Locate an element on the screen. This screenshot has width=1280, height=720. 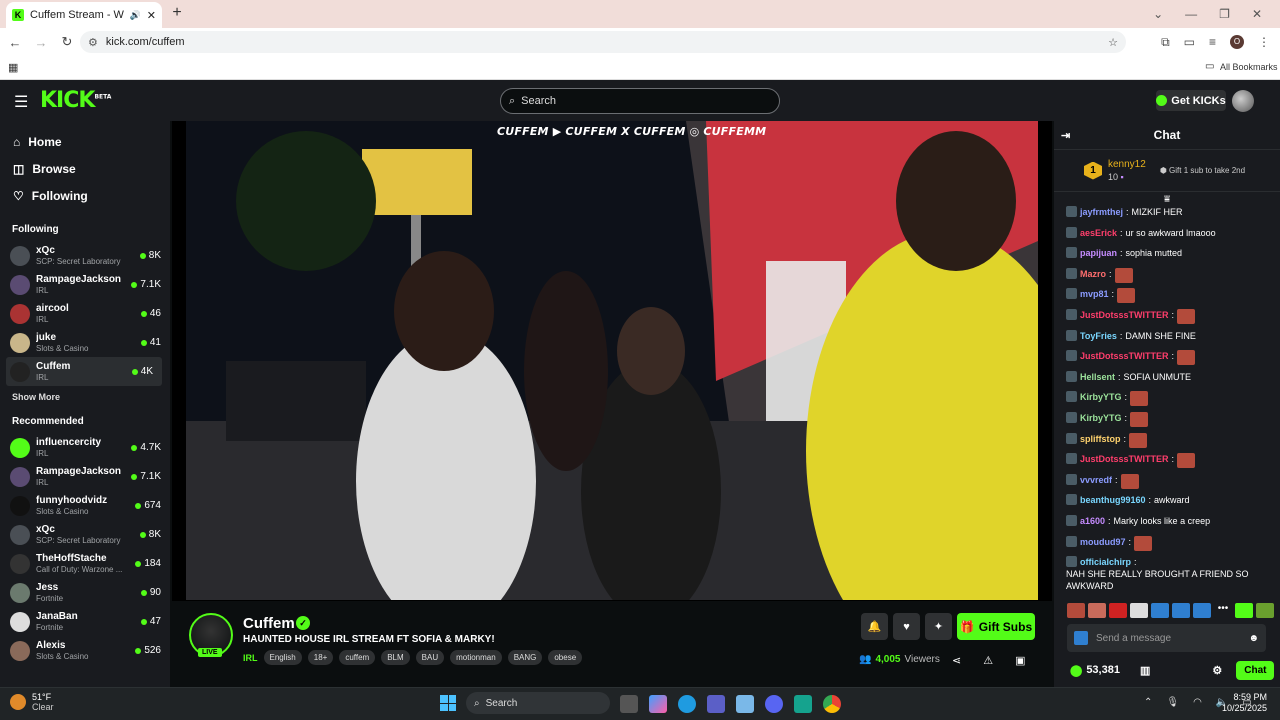
close-tab-icon: ✕ is located at coordinates (151, 15).